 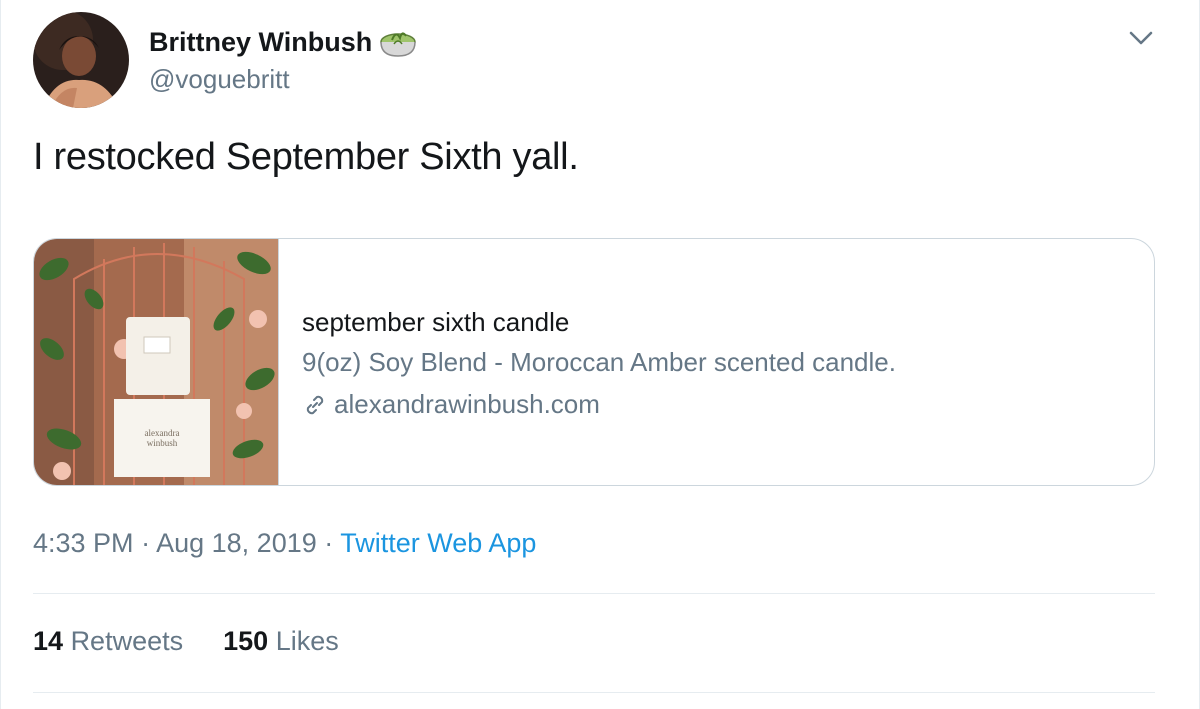 I want to click on author-handle: @voguebritt, so click(x=219, y=79).